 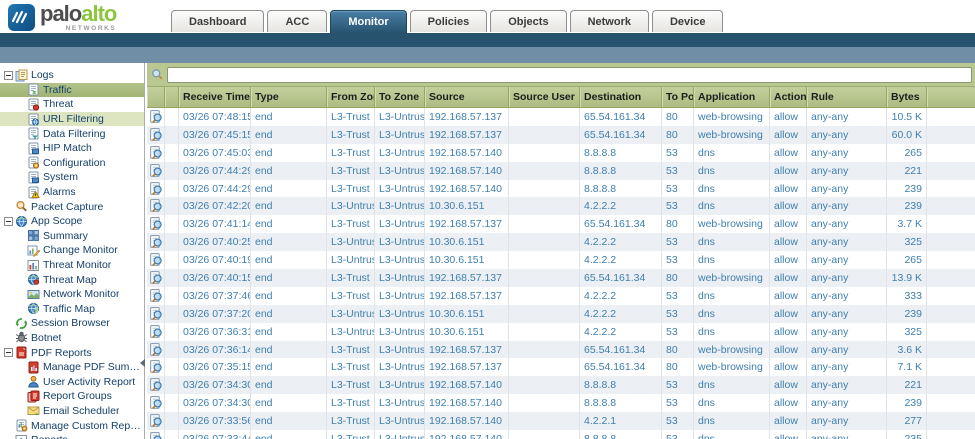 I want to click on sidebar-item-change-monitor: Change Monitor, so click(x=72, y=250).